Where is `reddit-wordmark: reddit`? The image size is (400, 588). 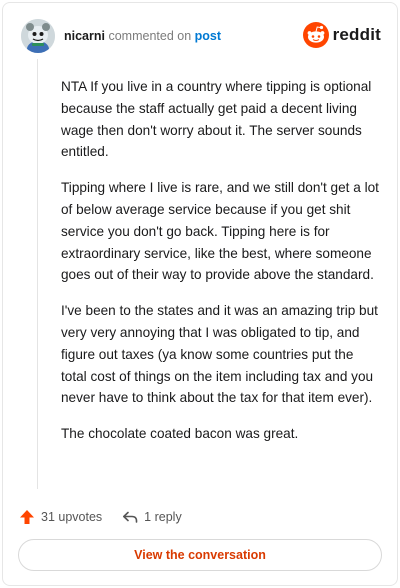 reddit-wordmark: reddit is located at coordinates (356, 34).